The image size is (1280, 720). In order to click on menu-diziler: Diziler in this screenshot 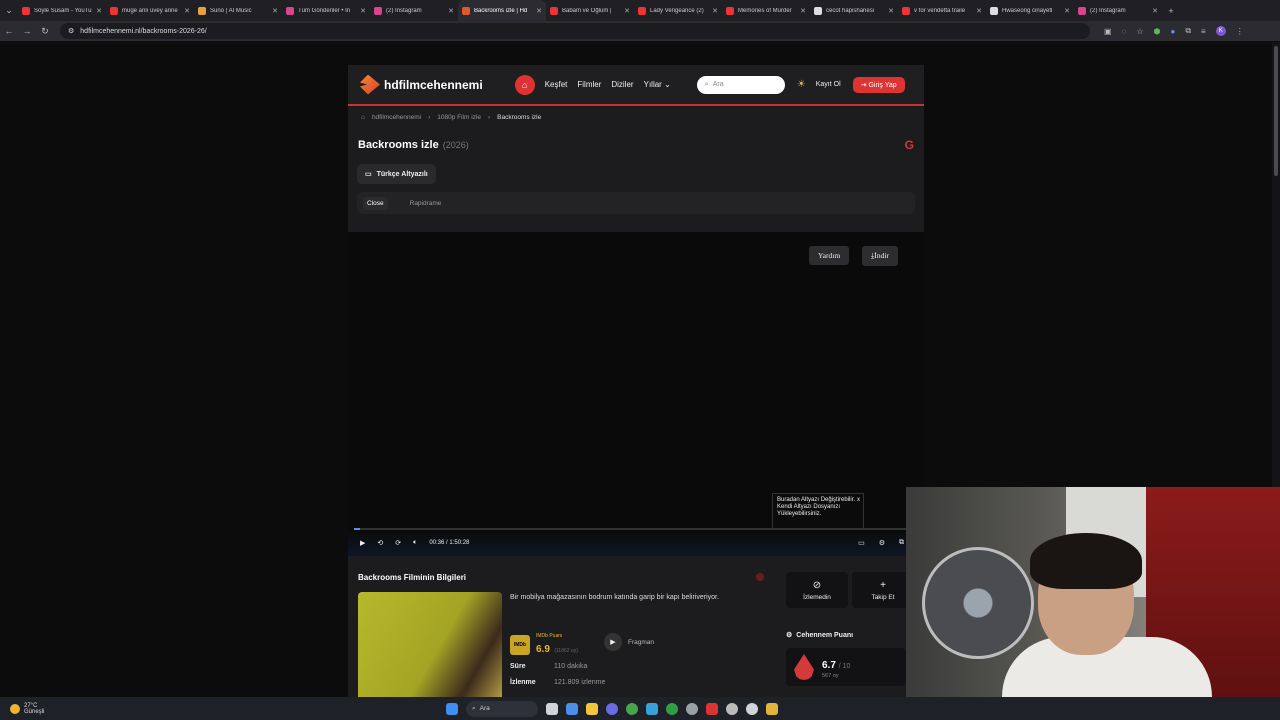, I will do `click(622, 84)`.